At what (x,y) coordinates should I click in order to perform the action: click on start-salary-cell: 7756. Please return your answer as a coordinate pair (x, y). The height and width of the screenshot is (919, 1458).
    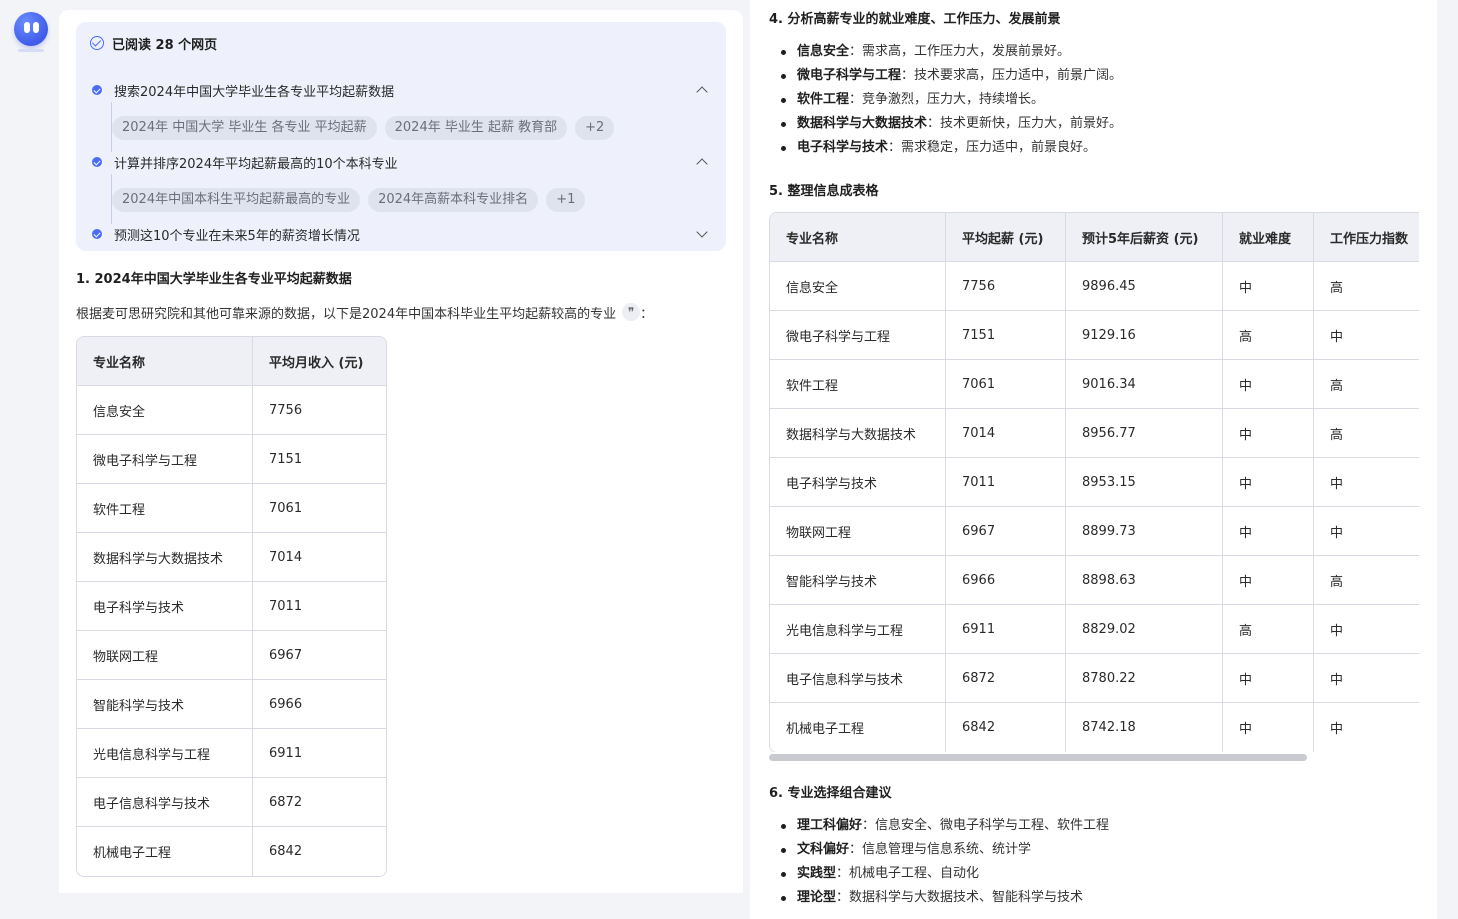
    Looking at the image, I should click on (1006, 286).